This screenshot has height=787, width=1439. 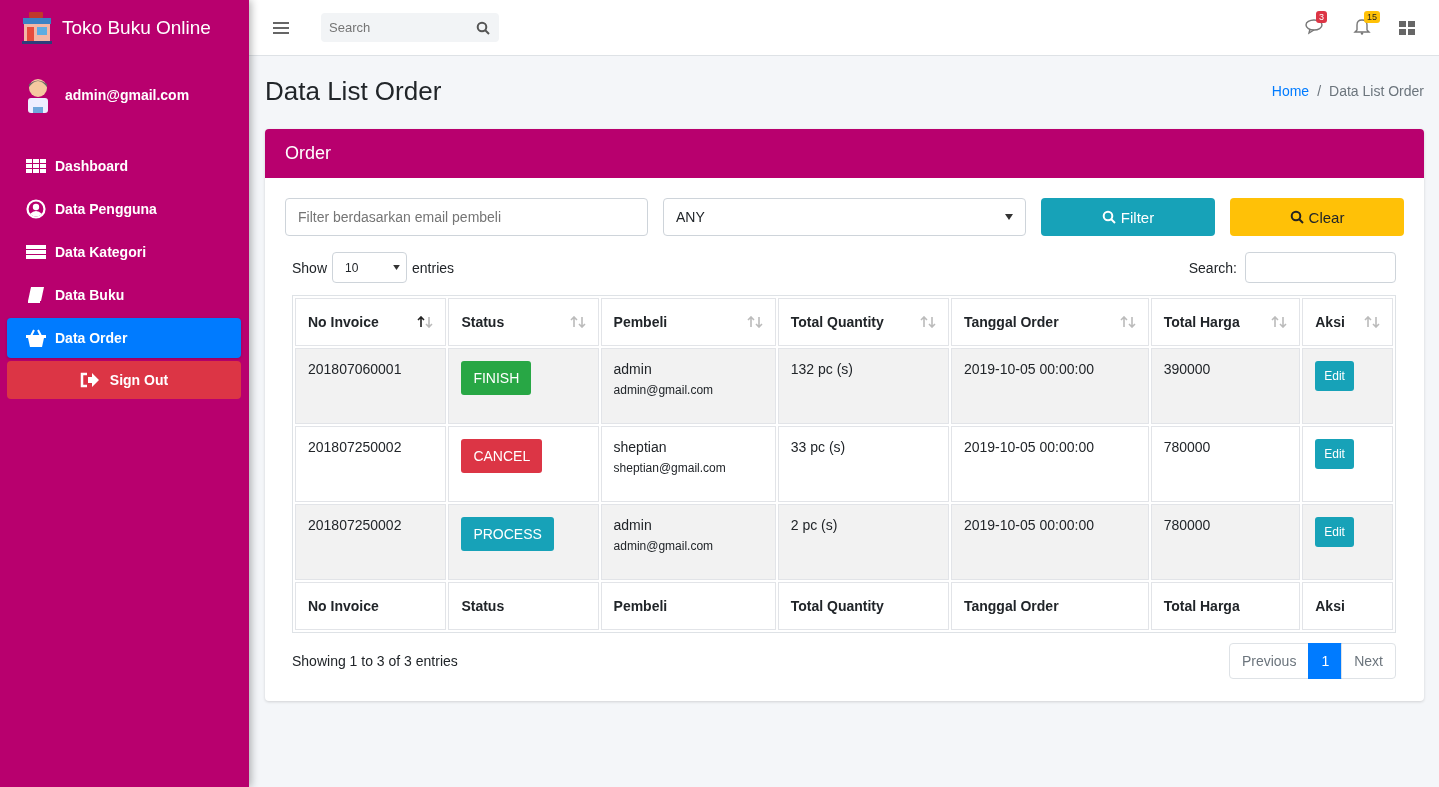 What do you see at coordinates (1290, 91) in the screenshot?
I see `breadcrumb-link: Home` at bounding box center [1290, 91].